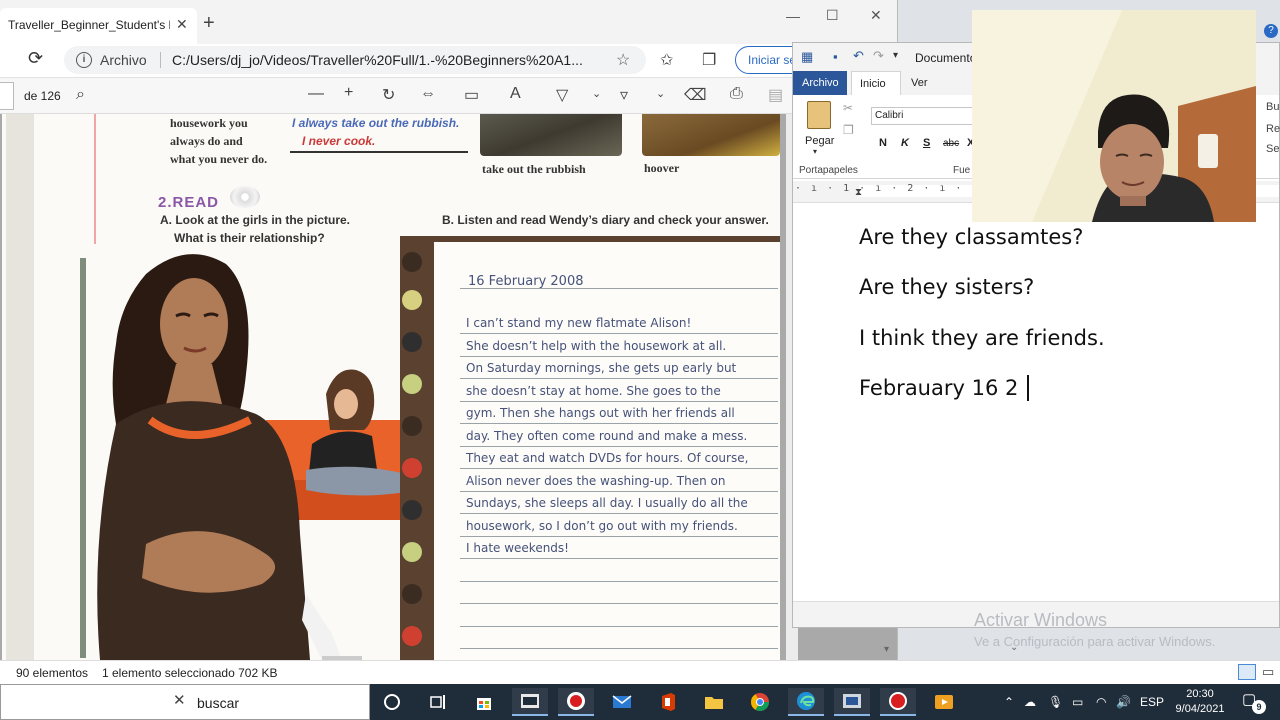 The height and width of the screenshot is (720, 1280). Describe the element at coordinates (668, 702) in the screenshot. I see `office-app-icon` at that location.